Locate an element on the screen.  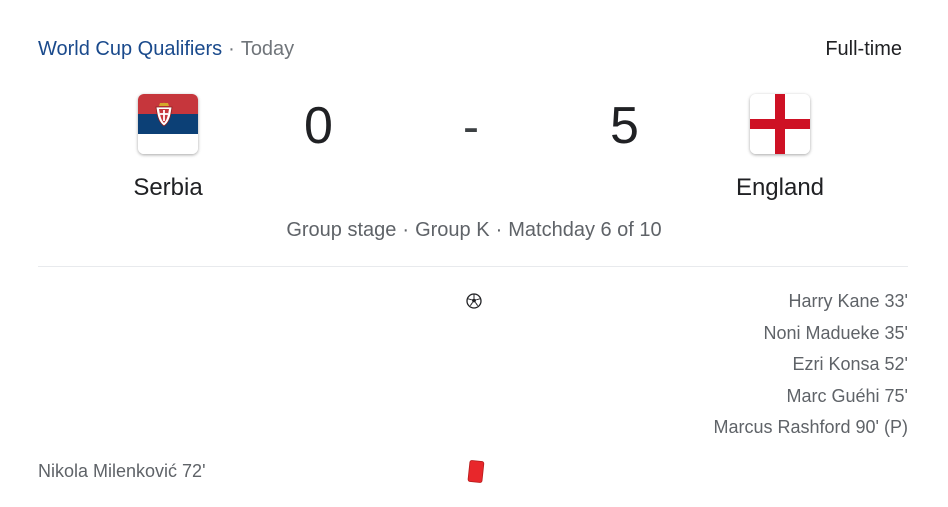
goal-scorer: Marc Guéhi 75' is located at coordinates (847, 395).